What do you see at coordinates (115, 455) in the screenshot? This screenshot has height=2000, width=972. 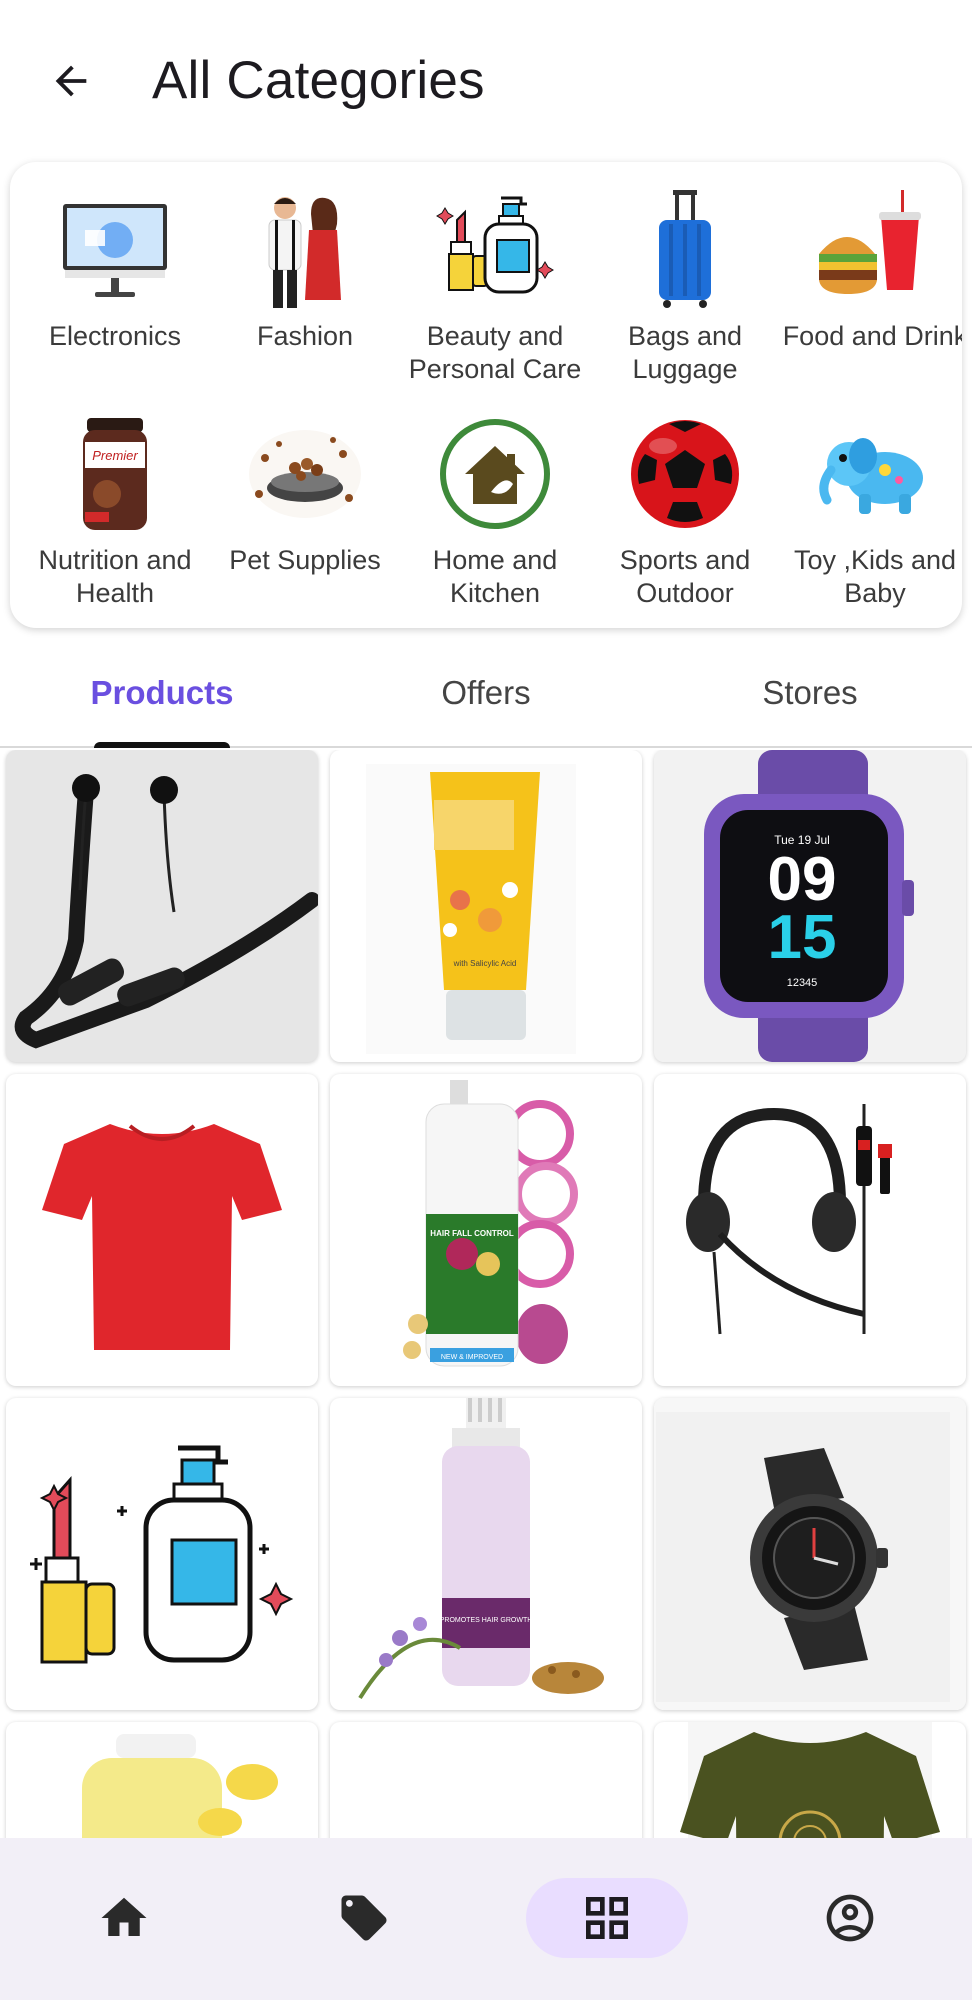 I see `svg-text: Premier` at bounding box center [115, 455].